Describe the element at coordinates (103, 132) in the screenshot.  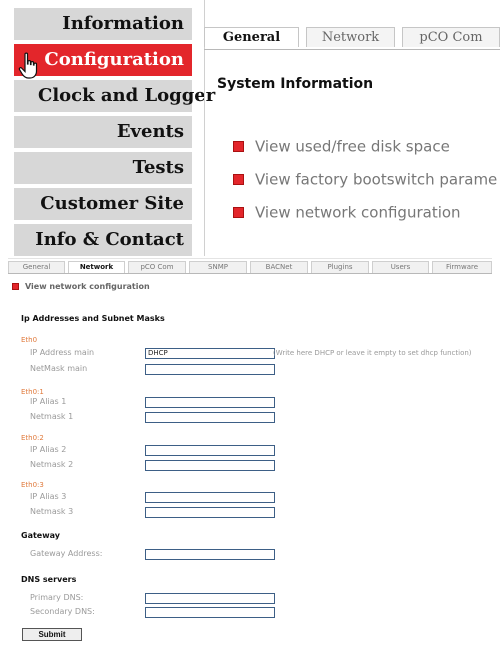
I see `menu-item-events: Events` at that location.